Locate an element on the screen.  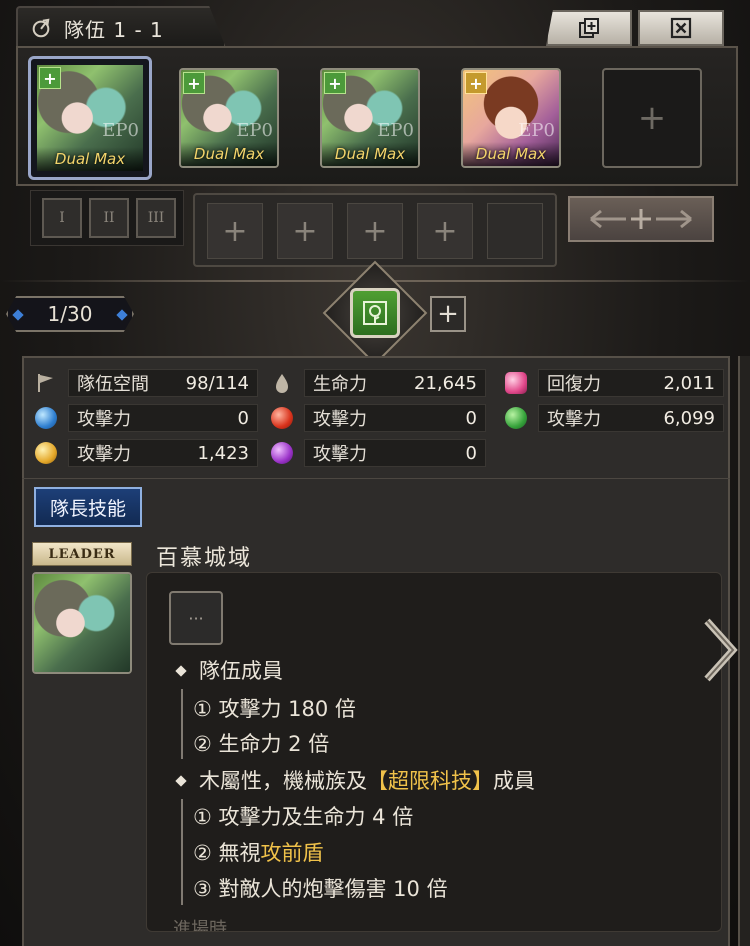
sub-slot-4: + is located at coordinates (445, 231).